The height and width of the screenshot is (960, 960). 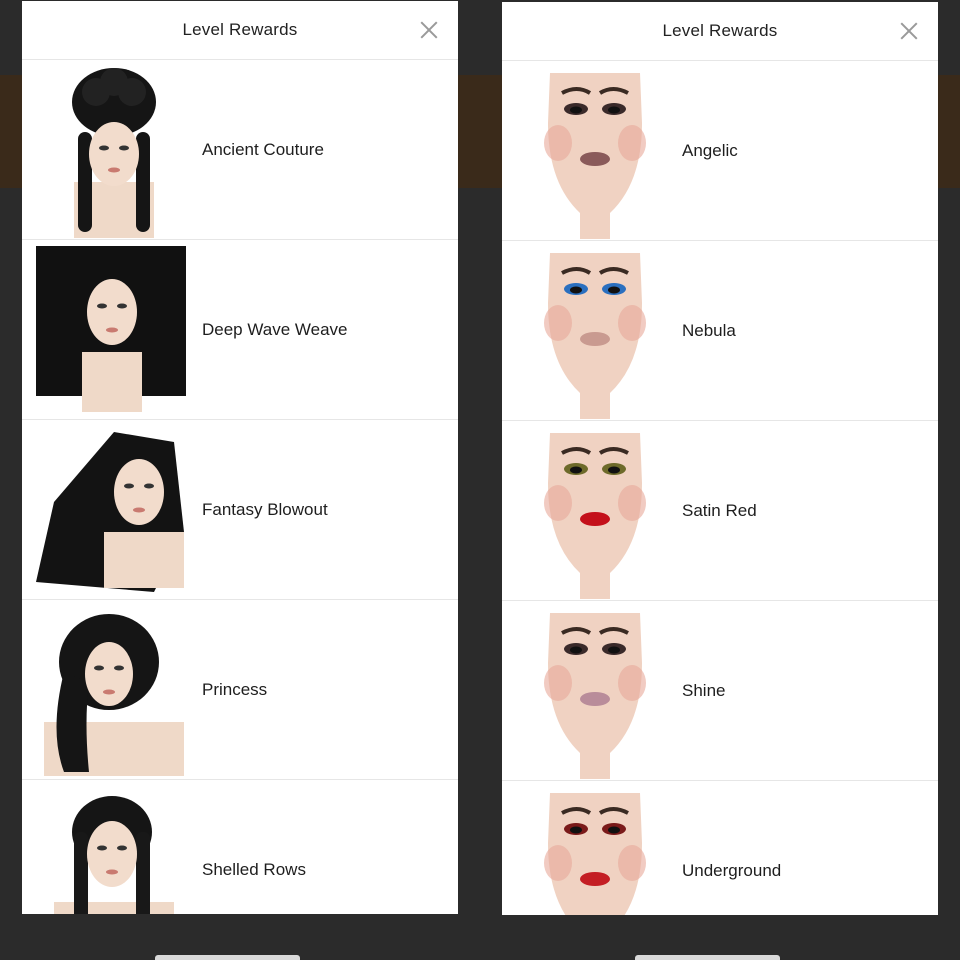 I want to click on reward-item: Angelic, so click(x=720, y=151).